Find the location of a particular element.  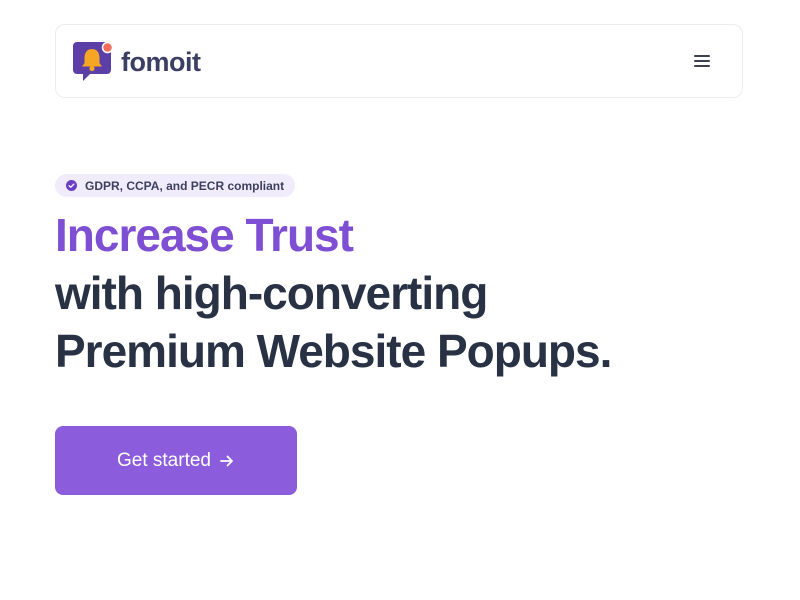

headline-accent: Increase Trust is located at coordinates (204, 235).